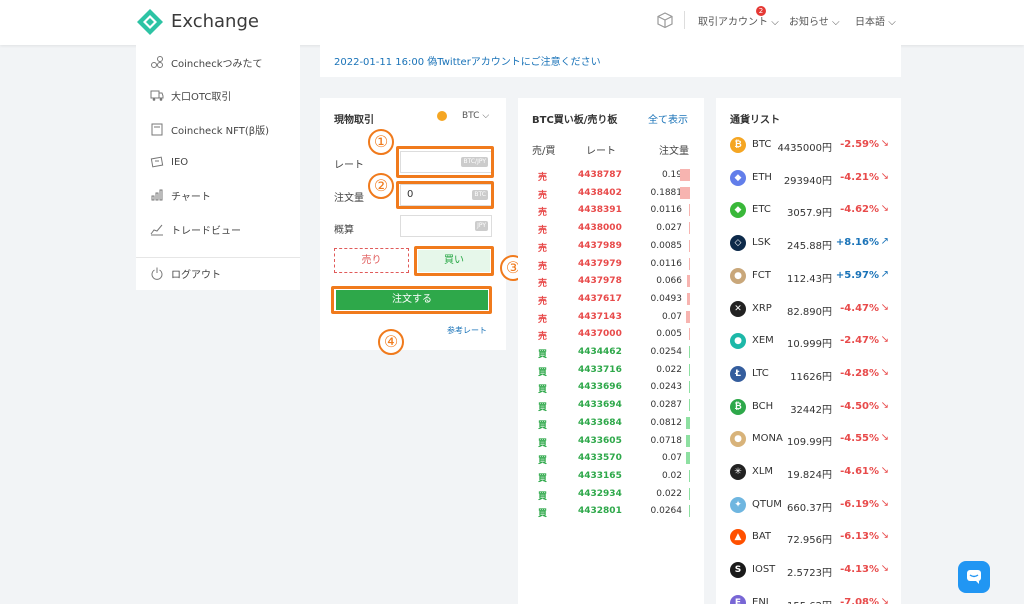 This screenshot has width=1024, height=604. I want to click on menu-language: 日本語 ⌵, so click(875, 20).